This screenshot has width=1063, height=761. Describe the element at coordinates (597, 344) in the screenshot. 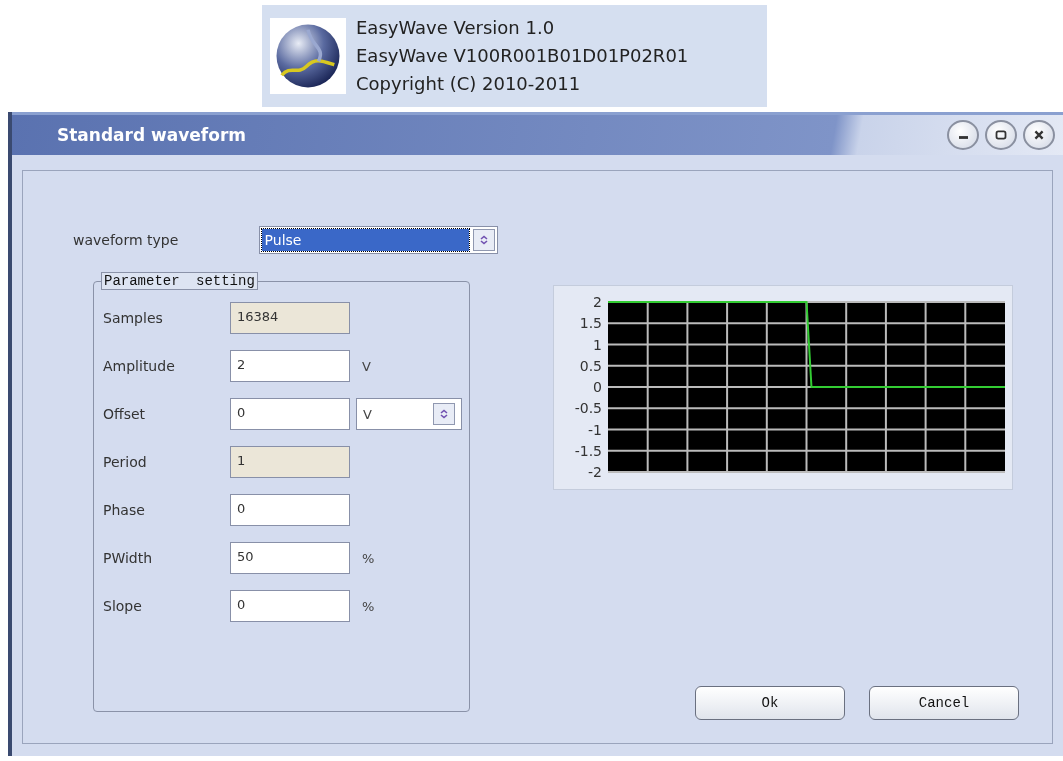

I see `tick-label: 1` at that location.